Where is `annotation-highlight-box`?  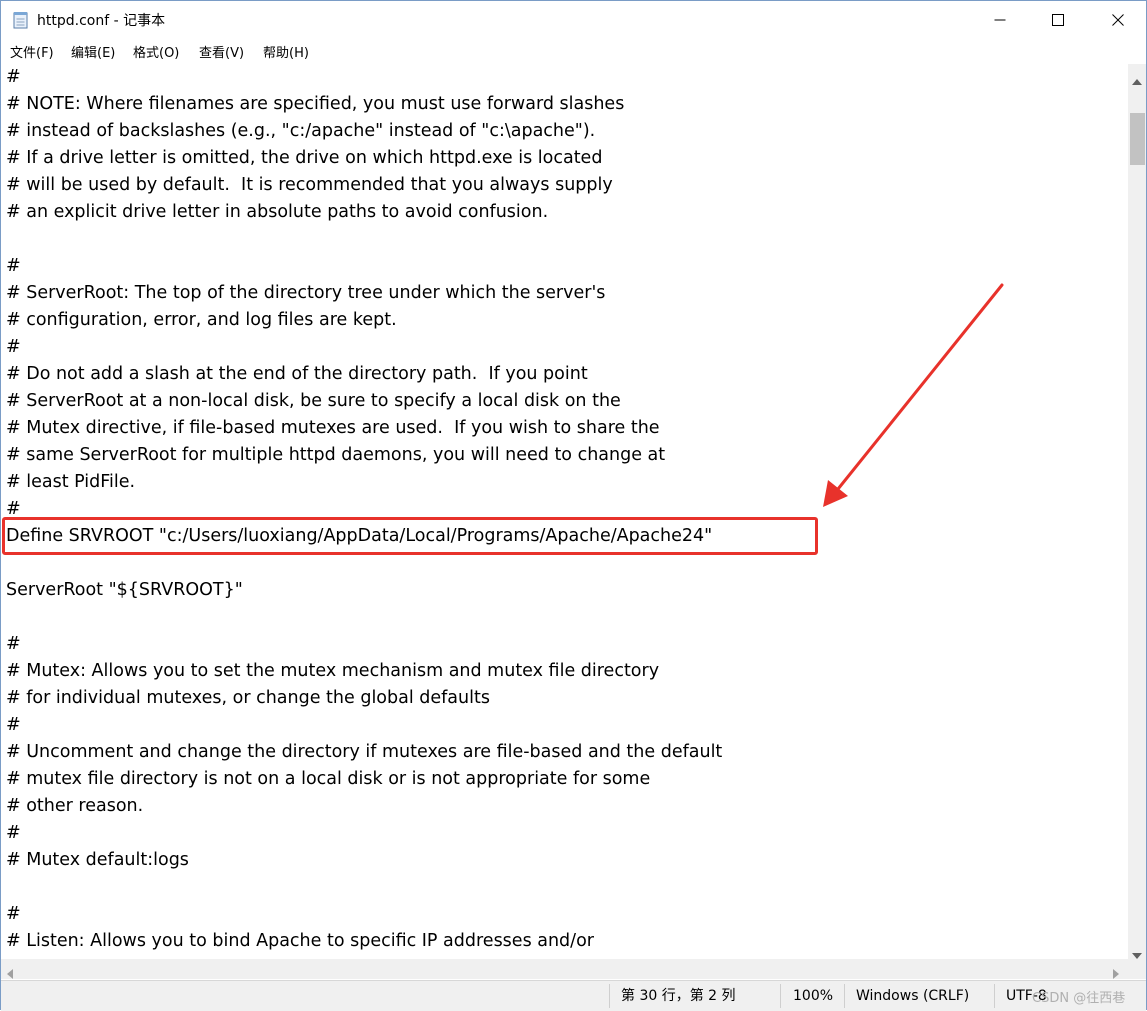 annotation-highlight-box is located at coordinates (410, 536).